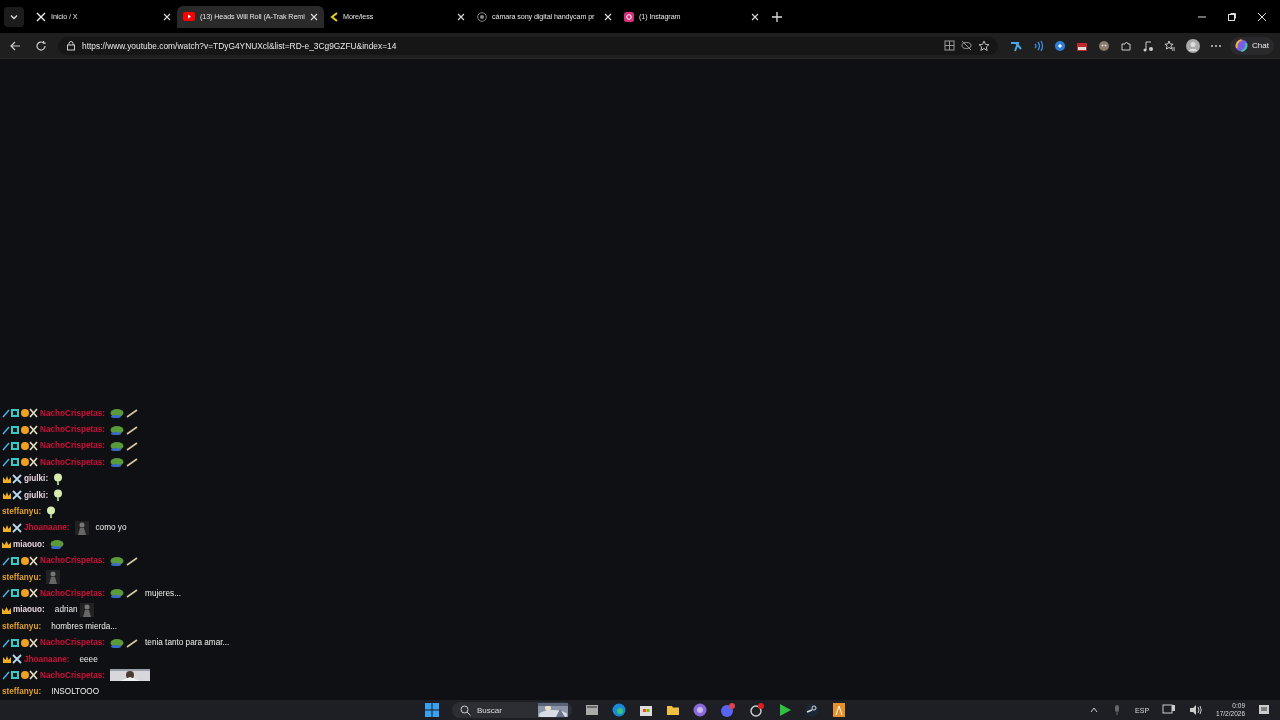 This screenshot has width=1280, height=720. What do you see at coordinates (189, 16) in the screenshot?
I see `play-button-icon` at bounding box center [189, 16].